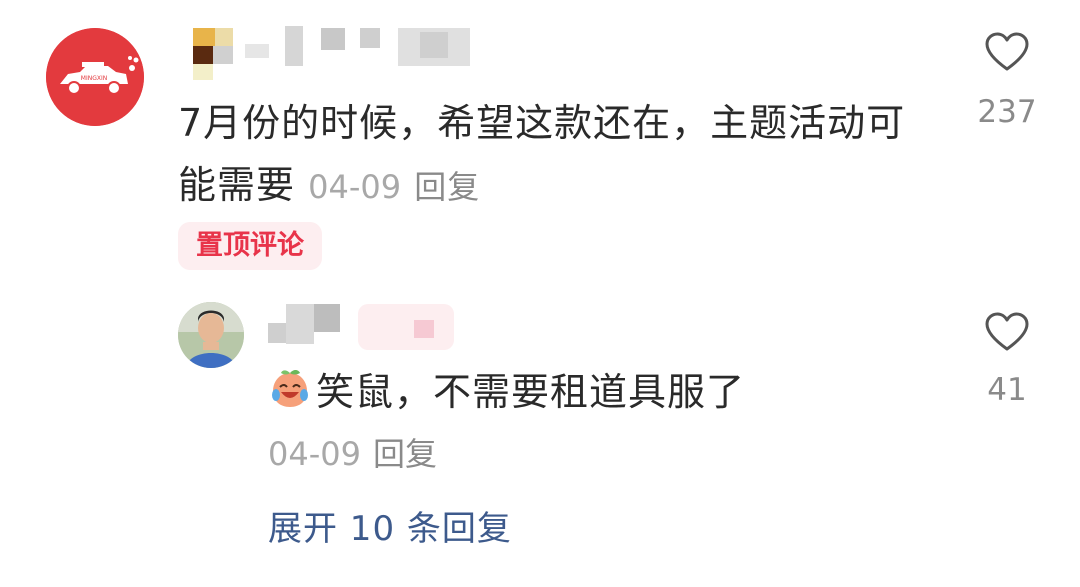  What do you see at coordinates (314, 454) in the screenshot?
I see `reply-date: 04-09` at bounding box center [314, 454].